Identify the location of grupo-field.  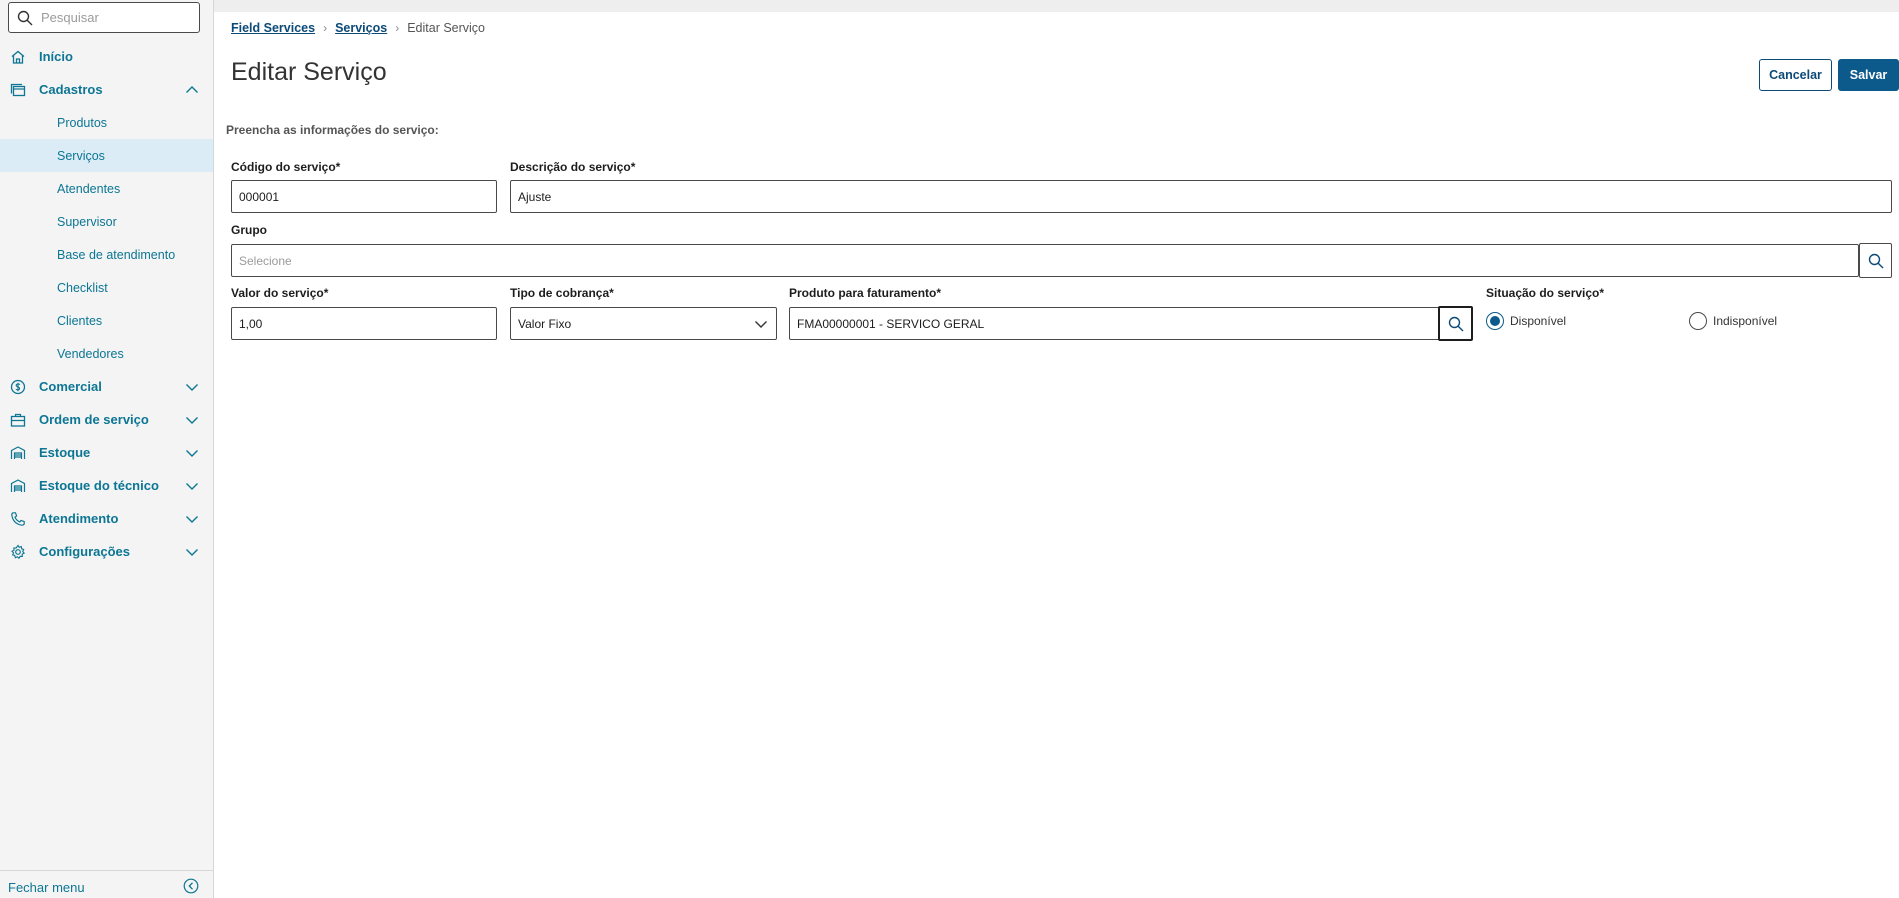
(1045, 260).